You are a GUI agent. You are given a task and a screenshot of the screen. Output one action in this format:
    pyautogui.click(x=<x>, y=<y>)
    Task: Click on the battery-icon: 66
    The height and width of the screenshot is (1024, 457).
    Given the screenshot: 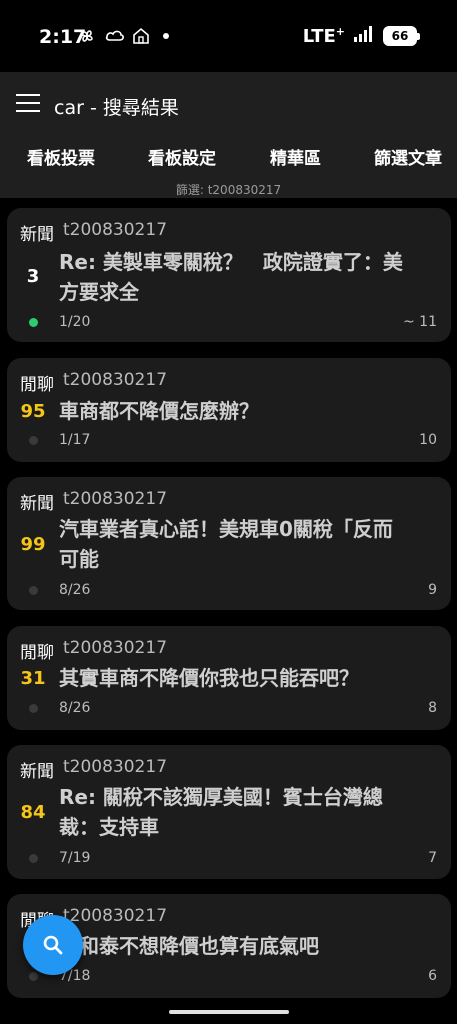 What is the action you would take?
    pyautogui.click(x=401, y=36)
    